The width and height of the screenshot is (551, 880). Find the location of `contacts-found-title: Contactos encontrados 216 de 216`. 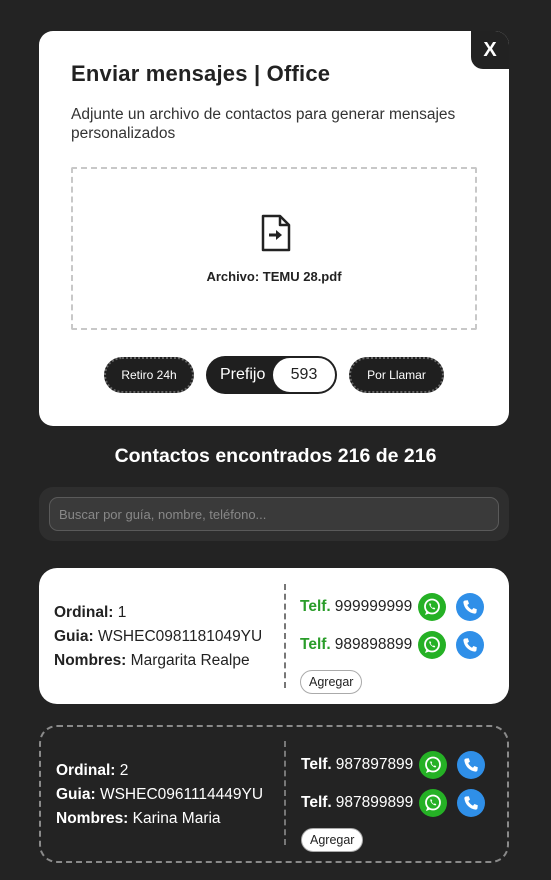

contacts-found-title: Contactos encontrados 216 de 216 is located at coordinates (275, 456).